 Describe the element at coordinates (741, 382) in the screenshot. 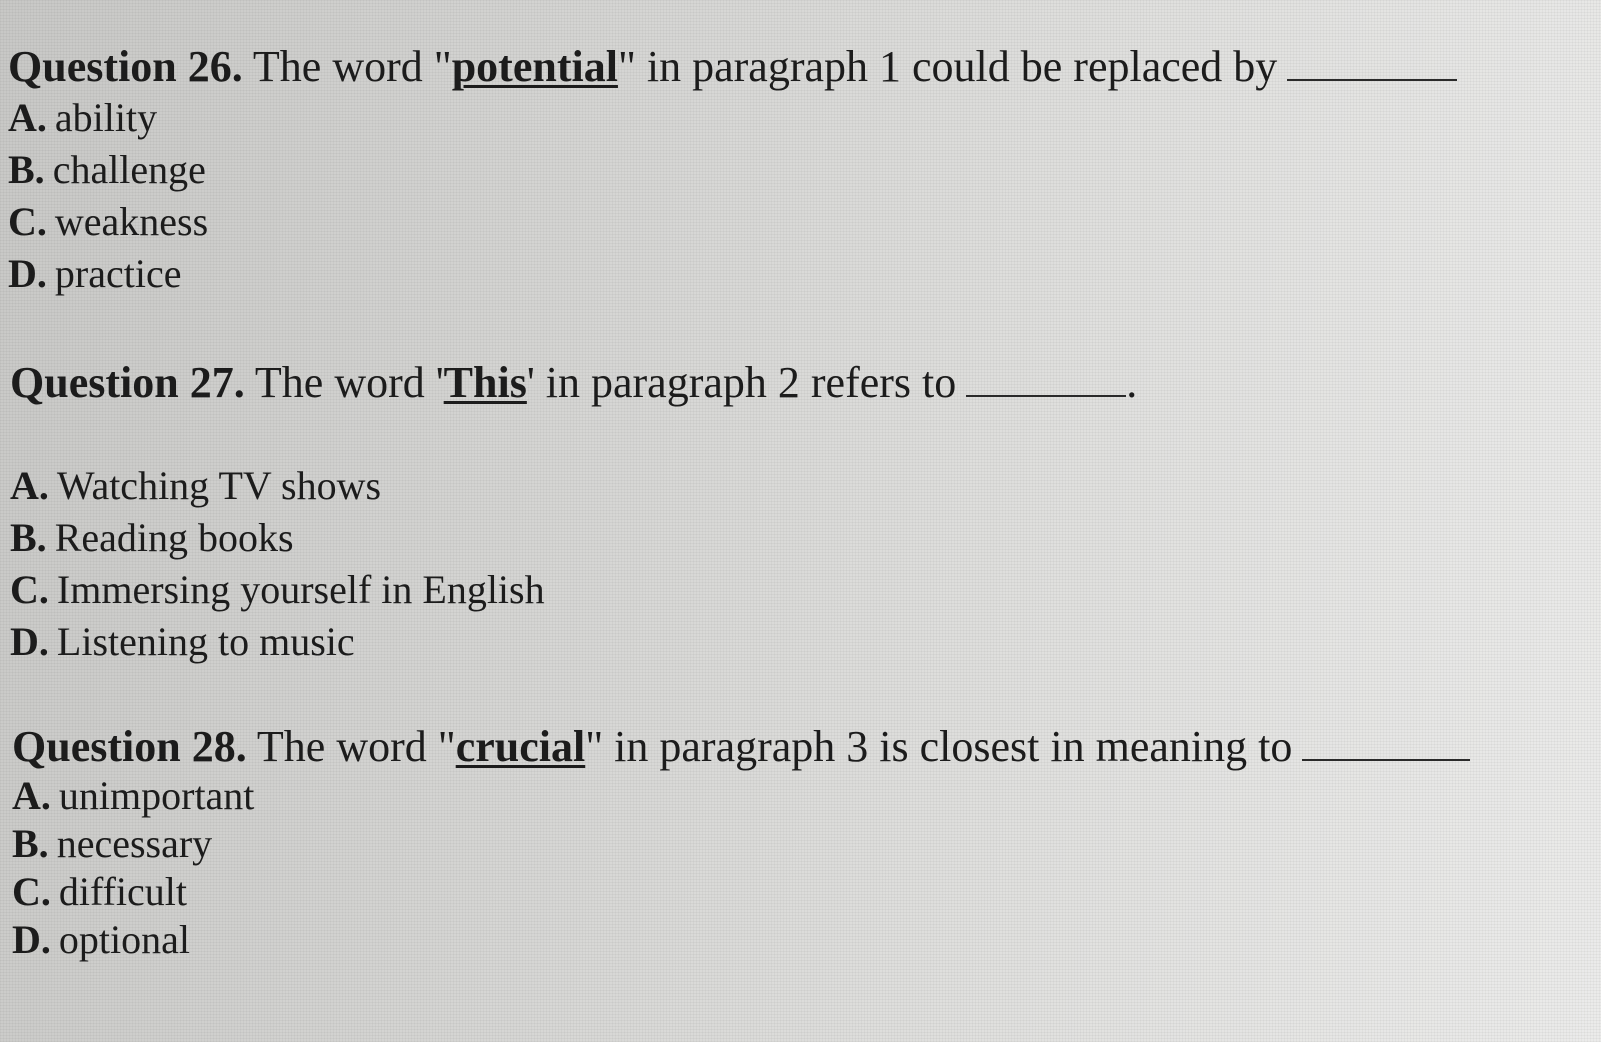

I see `stem-text-after: ' in paragraph 2 refers to` at that location.